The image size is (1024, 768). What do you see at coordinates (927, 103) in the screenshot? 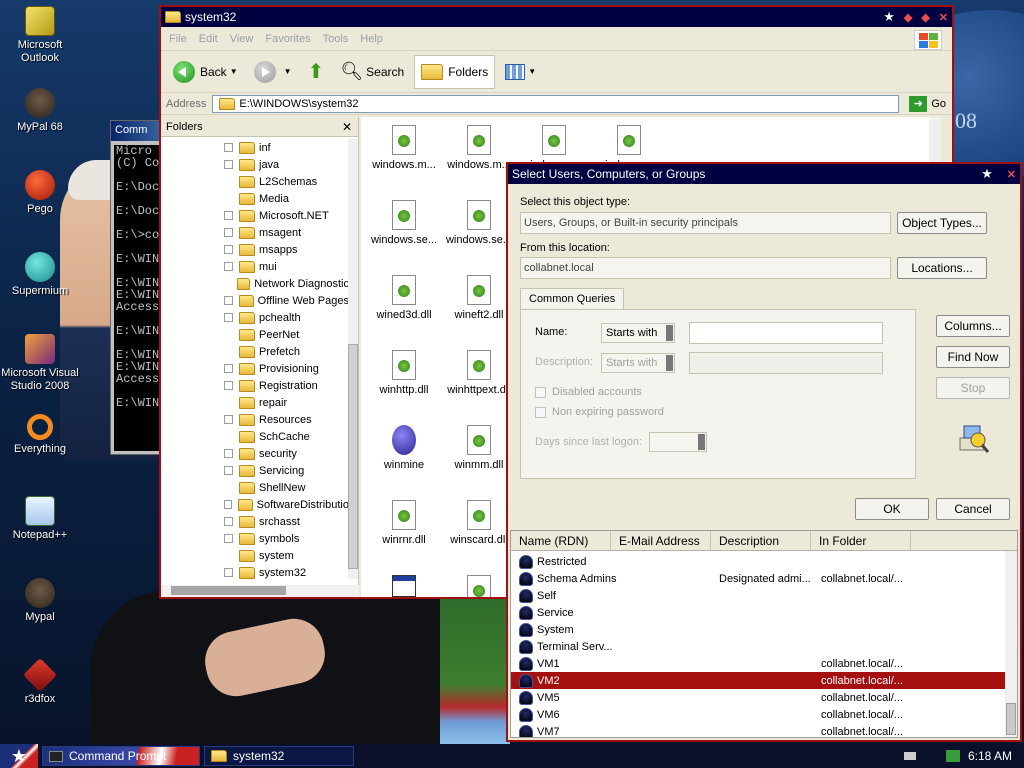
I see `go-button: ➜ Go` at bounding box center [927, 103].